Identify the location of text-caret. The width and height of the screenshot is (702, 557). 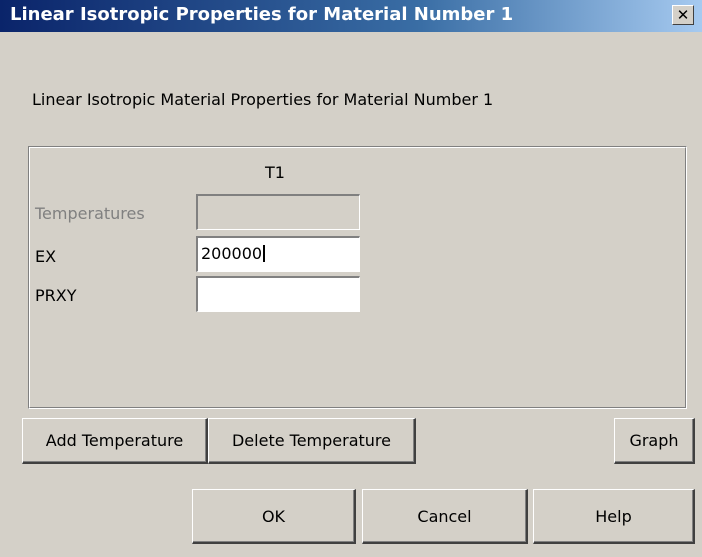
(264, 253).